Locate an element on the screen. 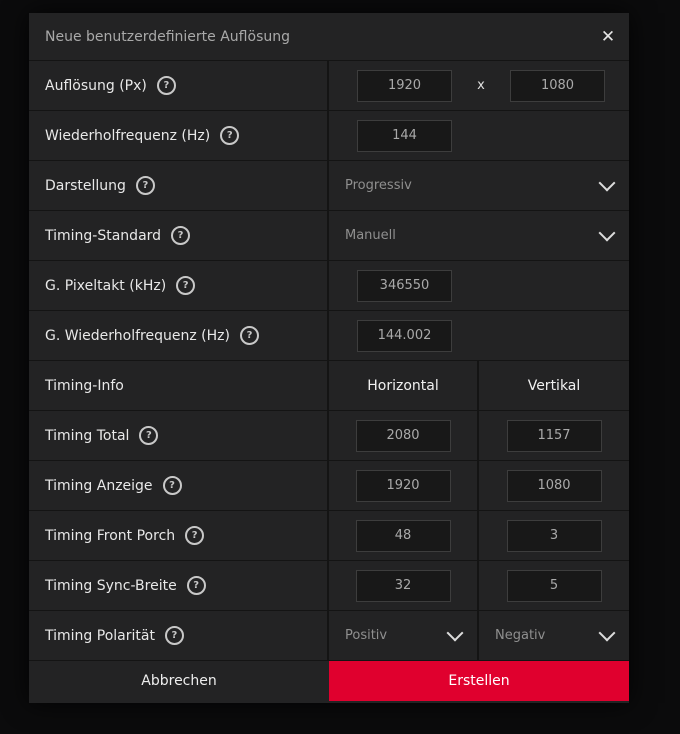 Image resolution: width=680 pixels, height=734 pixels. dialog-footer: Abbrechen Erstellen is located at coordinates (329, 681).